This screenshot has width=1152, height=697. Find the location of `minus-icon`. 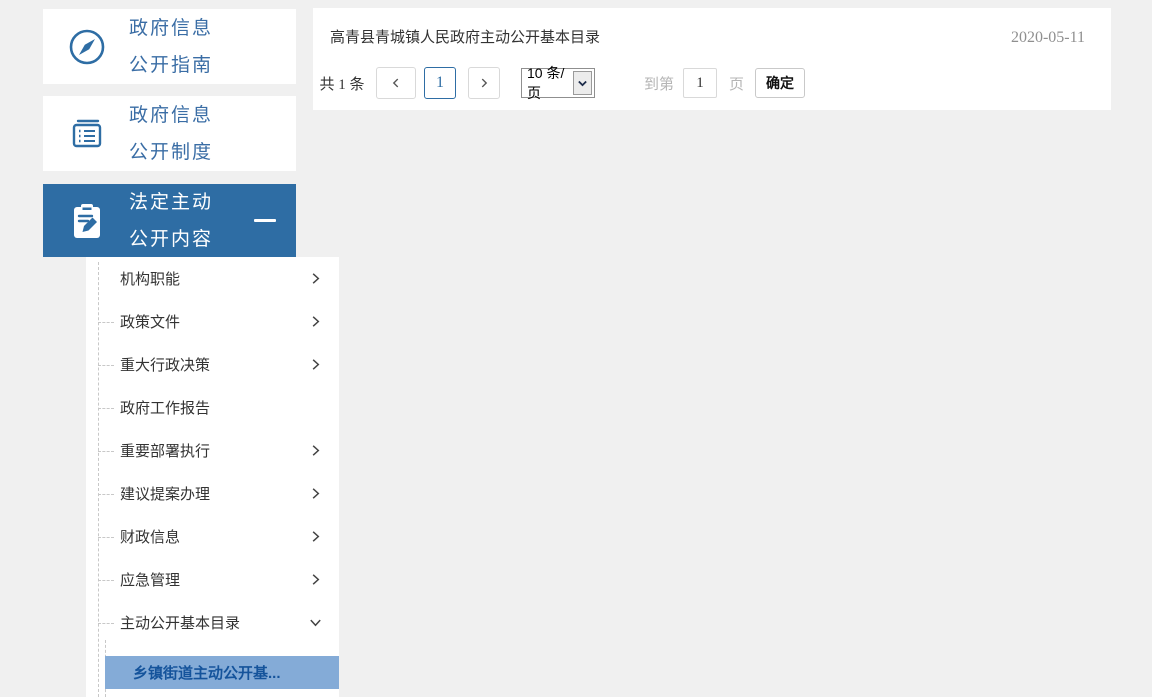

minus-icon is located at coordinates (265, 220).